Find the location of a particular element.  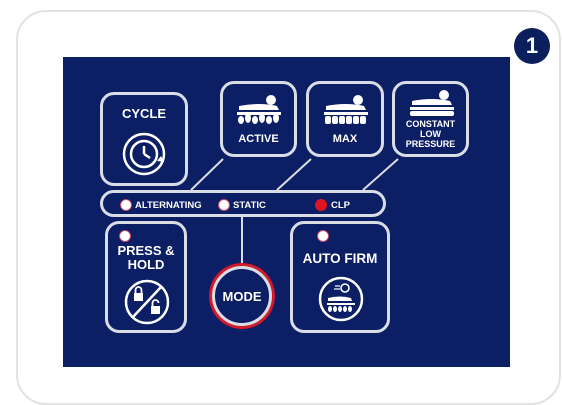

cycle-button: CYCLE is located at coordinates (144, 139).